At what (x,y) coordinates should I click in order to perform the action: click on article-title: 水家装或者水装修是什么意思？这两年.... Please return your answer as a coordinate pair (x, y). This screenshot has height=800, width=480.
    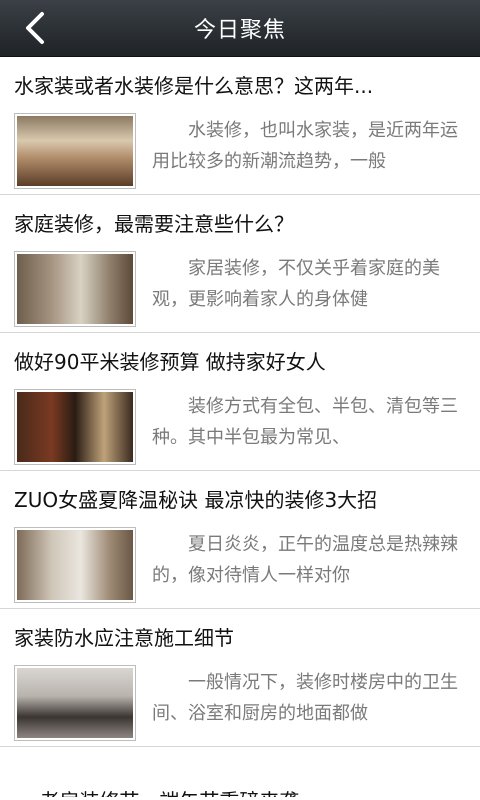
    Looking at the image, I should click on (194, 86).